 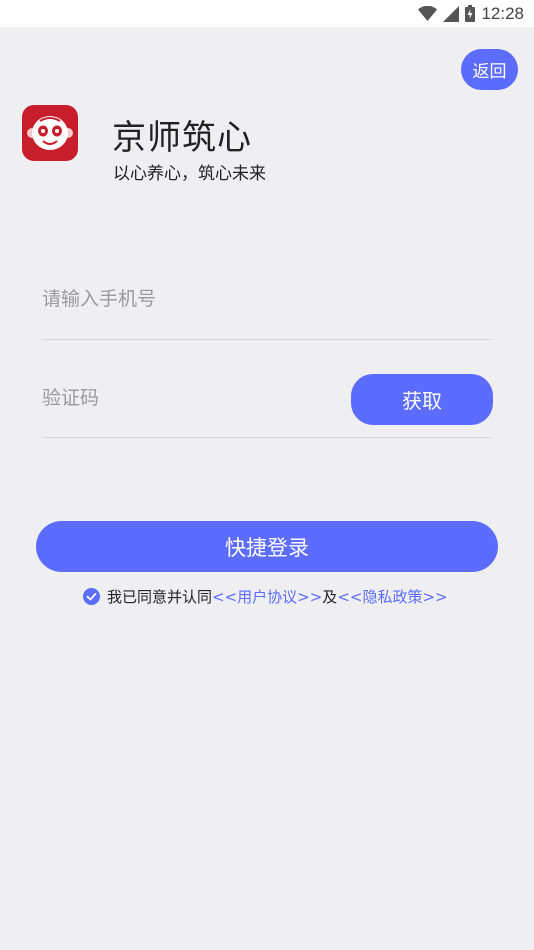 What do you see at coordinates (189, 174) in the screenshot?
I see `app-slogan: 以心养心，筑心未来` at bounding box center [189, 174].